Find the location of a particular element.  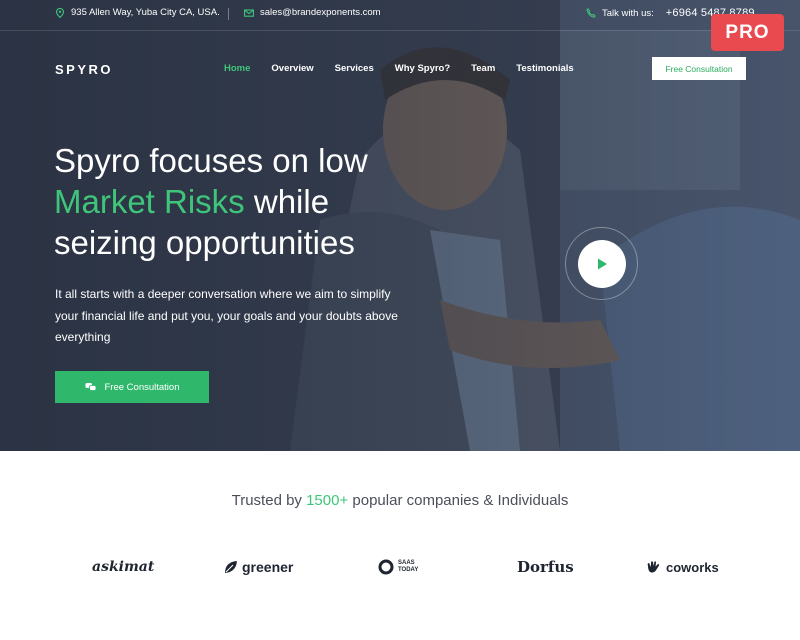

brand-coworks-logo: coworks is located at coordinates (682, 567).